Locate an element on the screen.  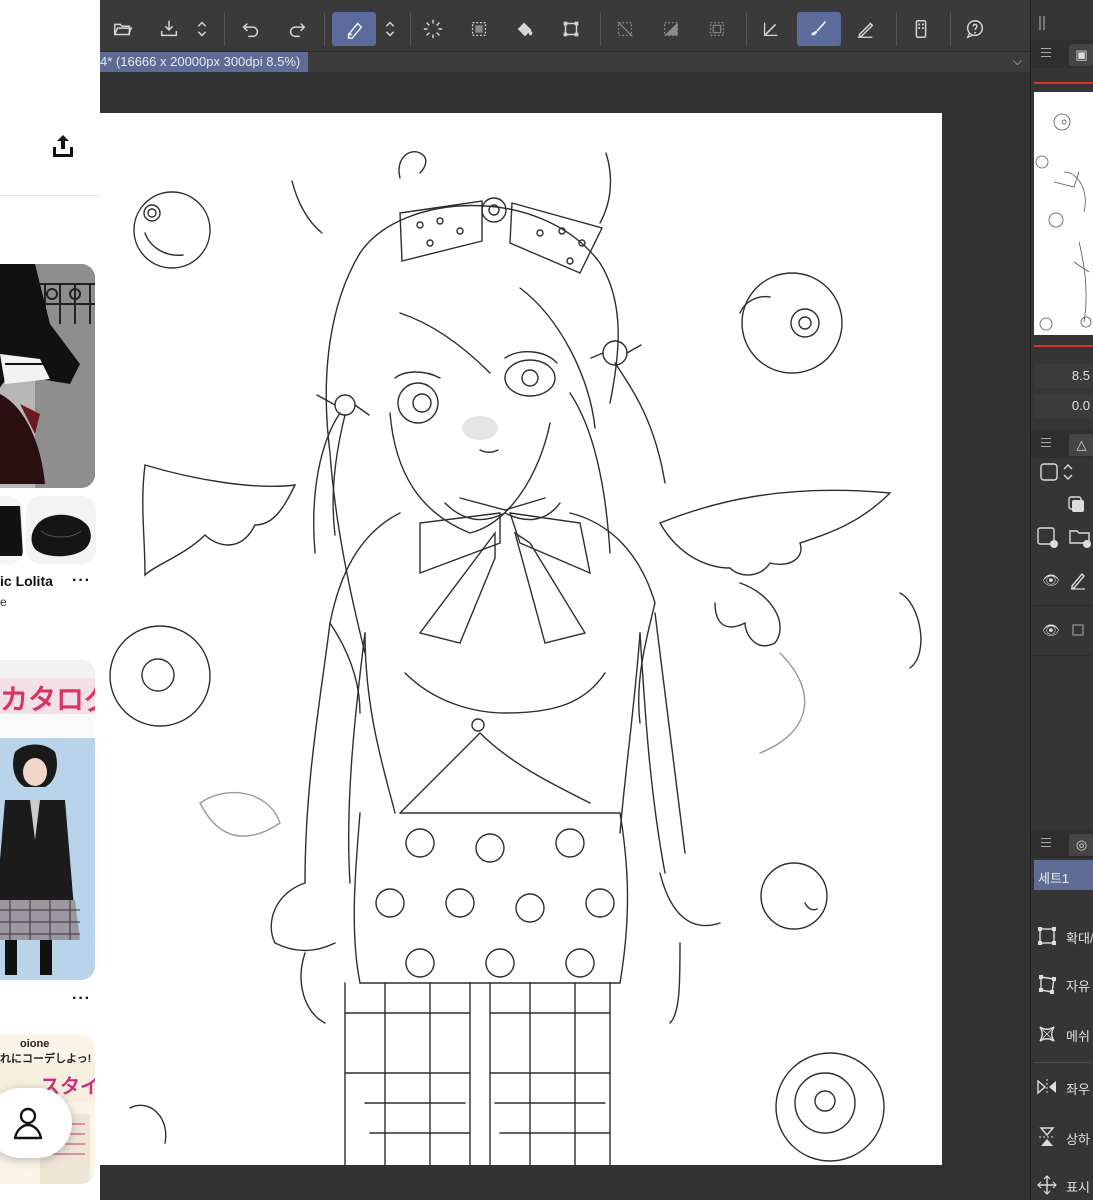
display-tool: 표시 is located at coordinates (1063, 1182).